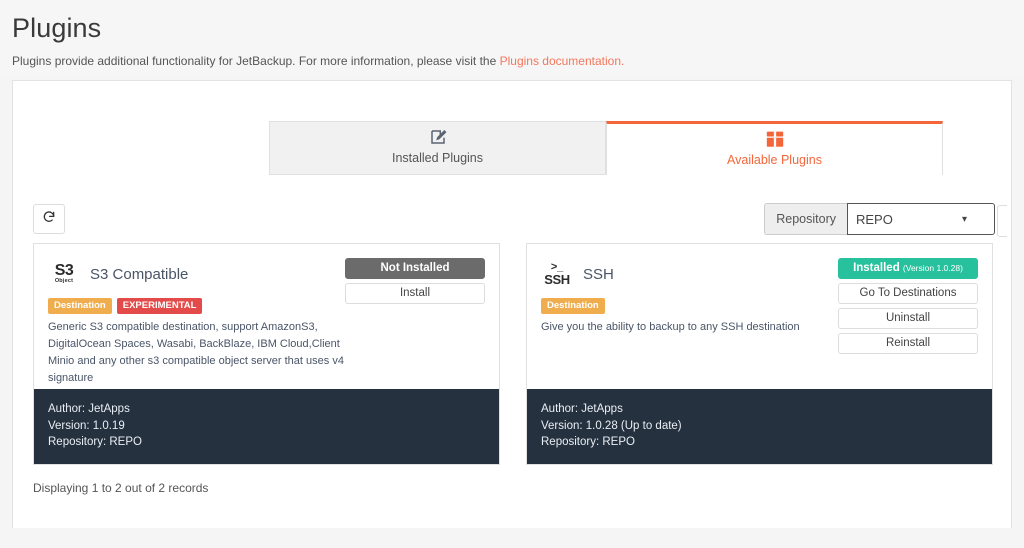 This screenshot has width=1024, height=548. Describe the element at coordinates (908, 293) in the screenshot. I see `go-to-destinations-button: Go To Destinations` at that location.